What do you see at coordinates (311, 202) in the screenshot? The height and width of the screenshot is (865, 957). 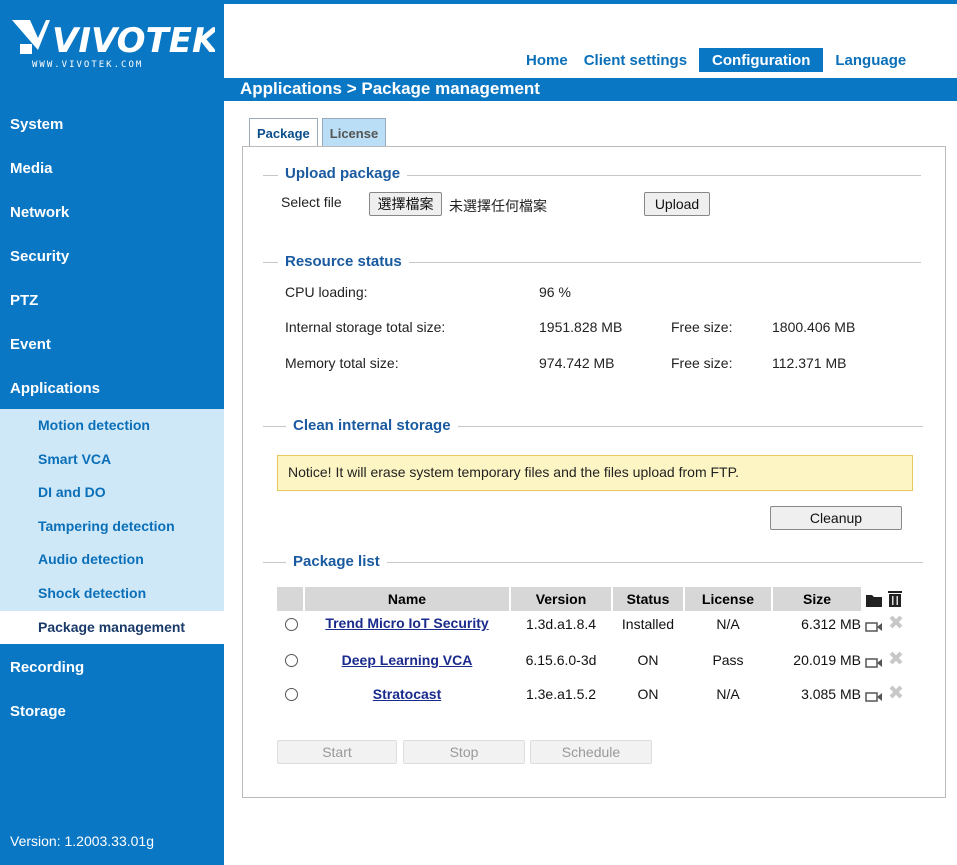 I see `select-file-label: Select file` at bounding box center [311, 202].